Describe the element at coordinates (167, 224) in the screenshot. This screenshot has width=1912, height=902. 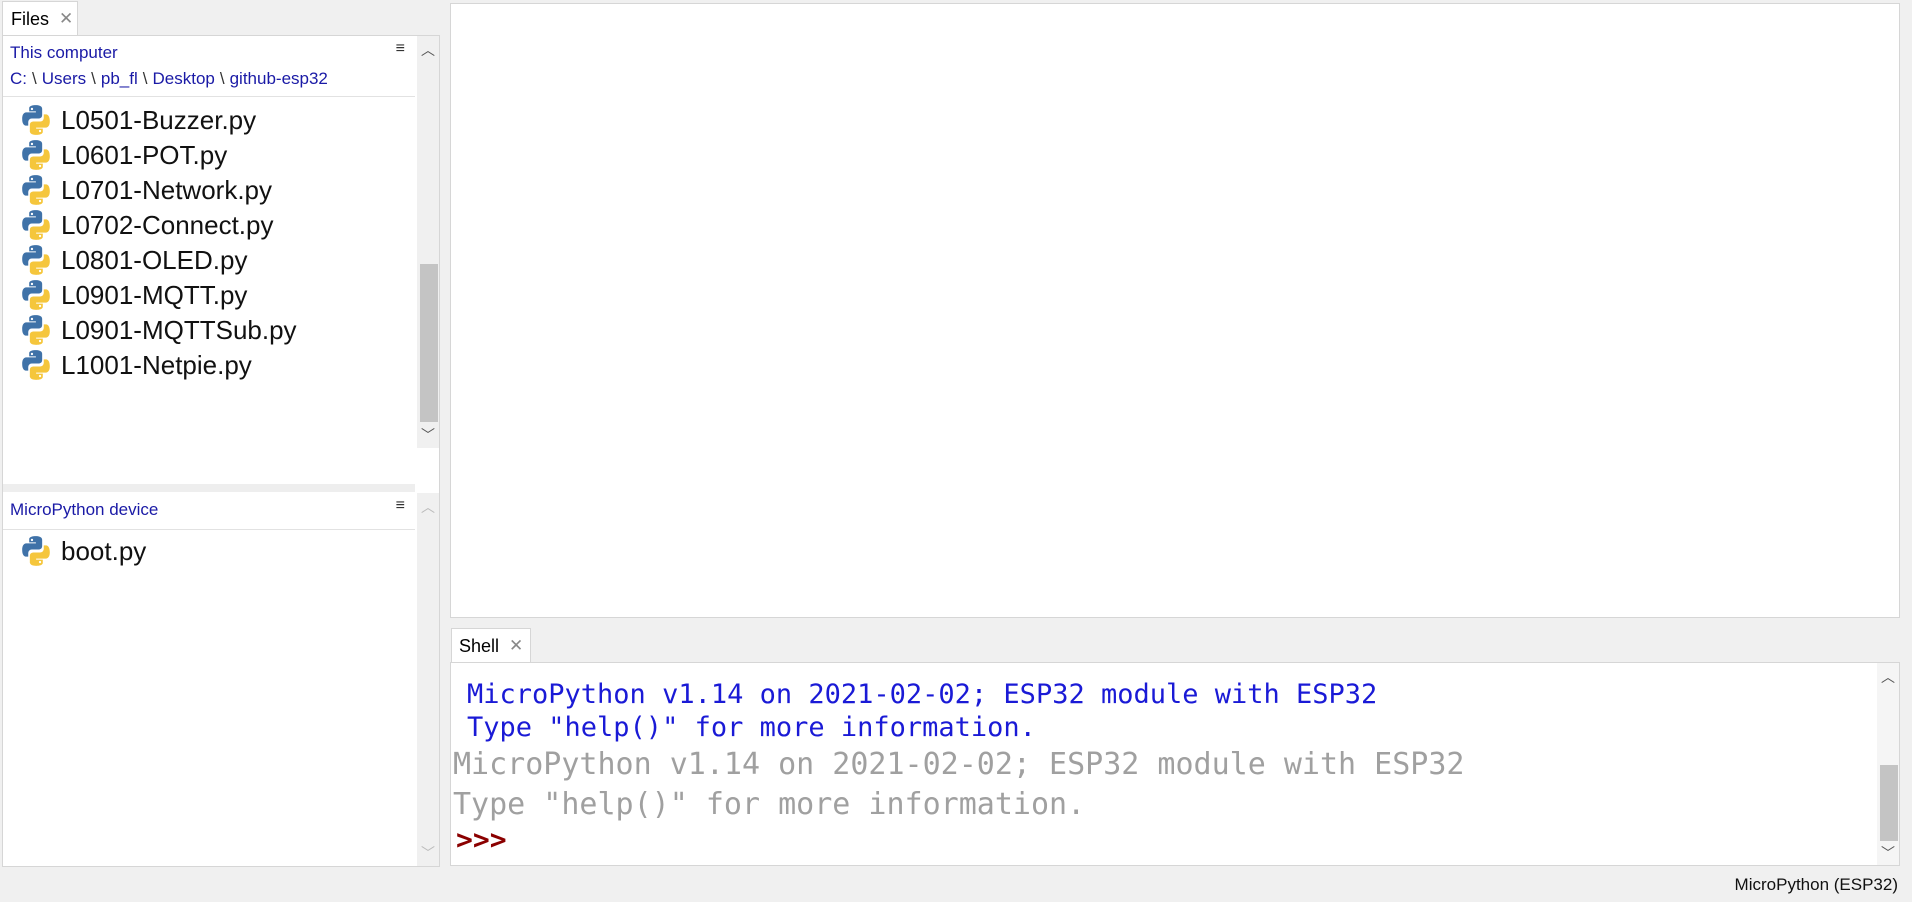
I see `file-name: L0702-Connect.py` at that location.